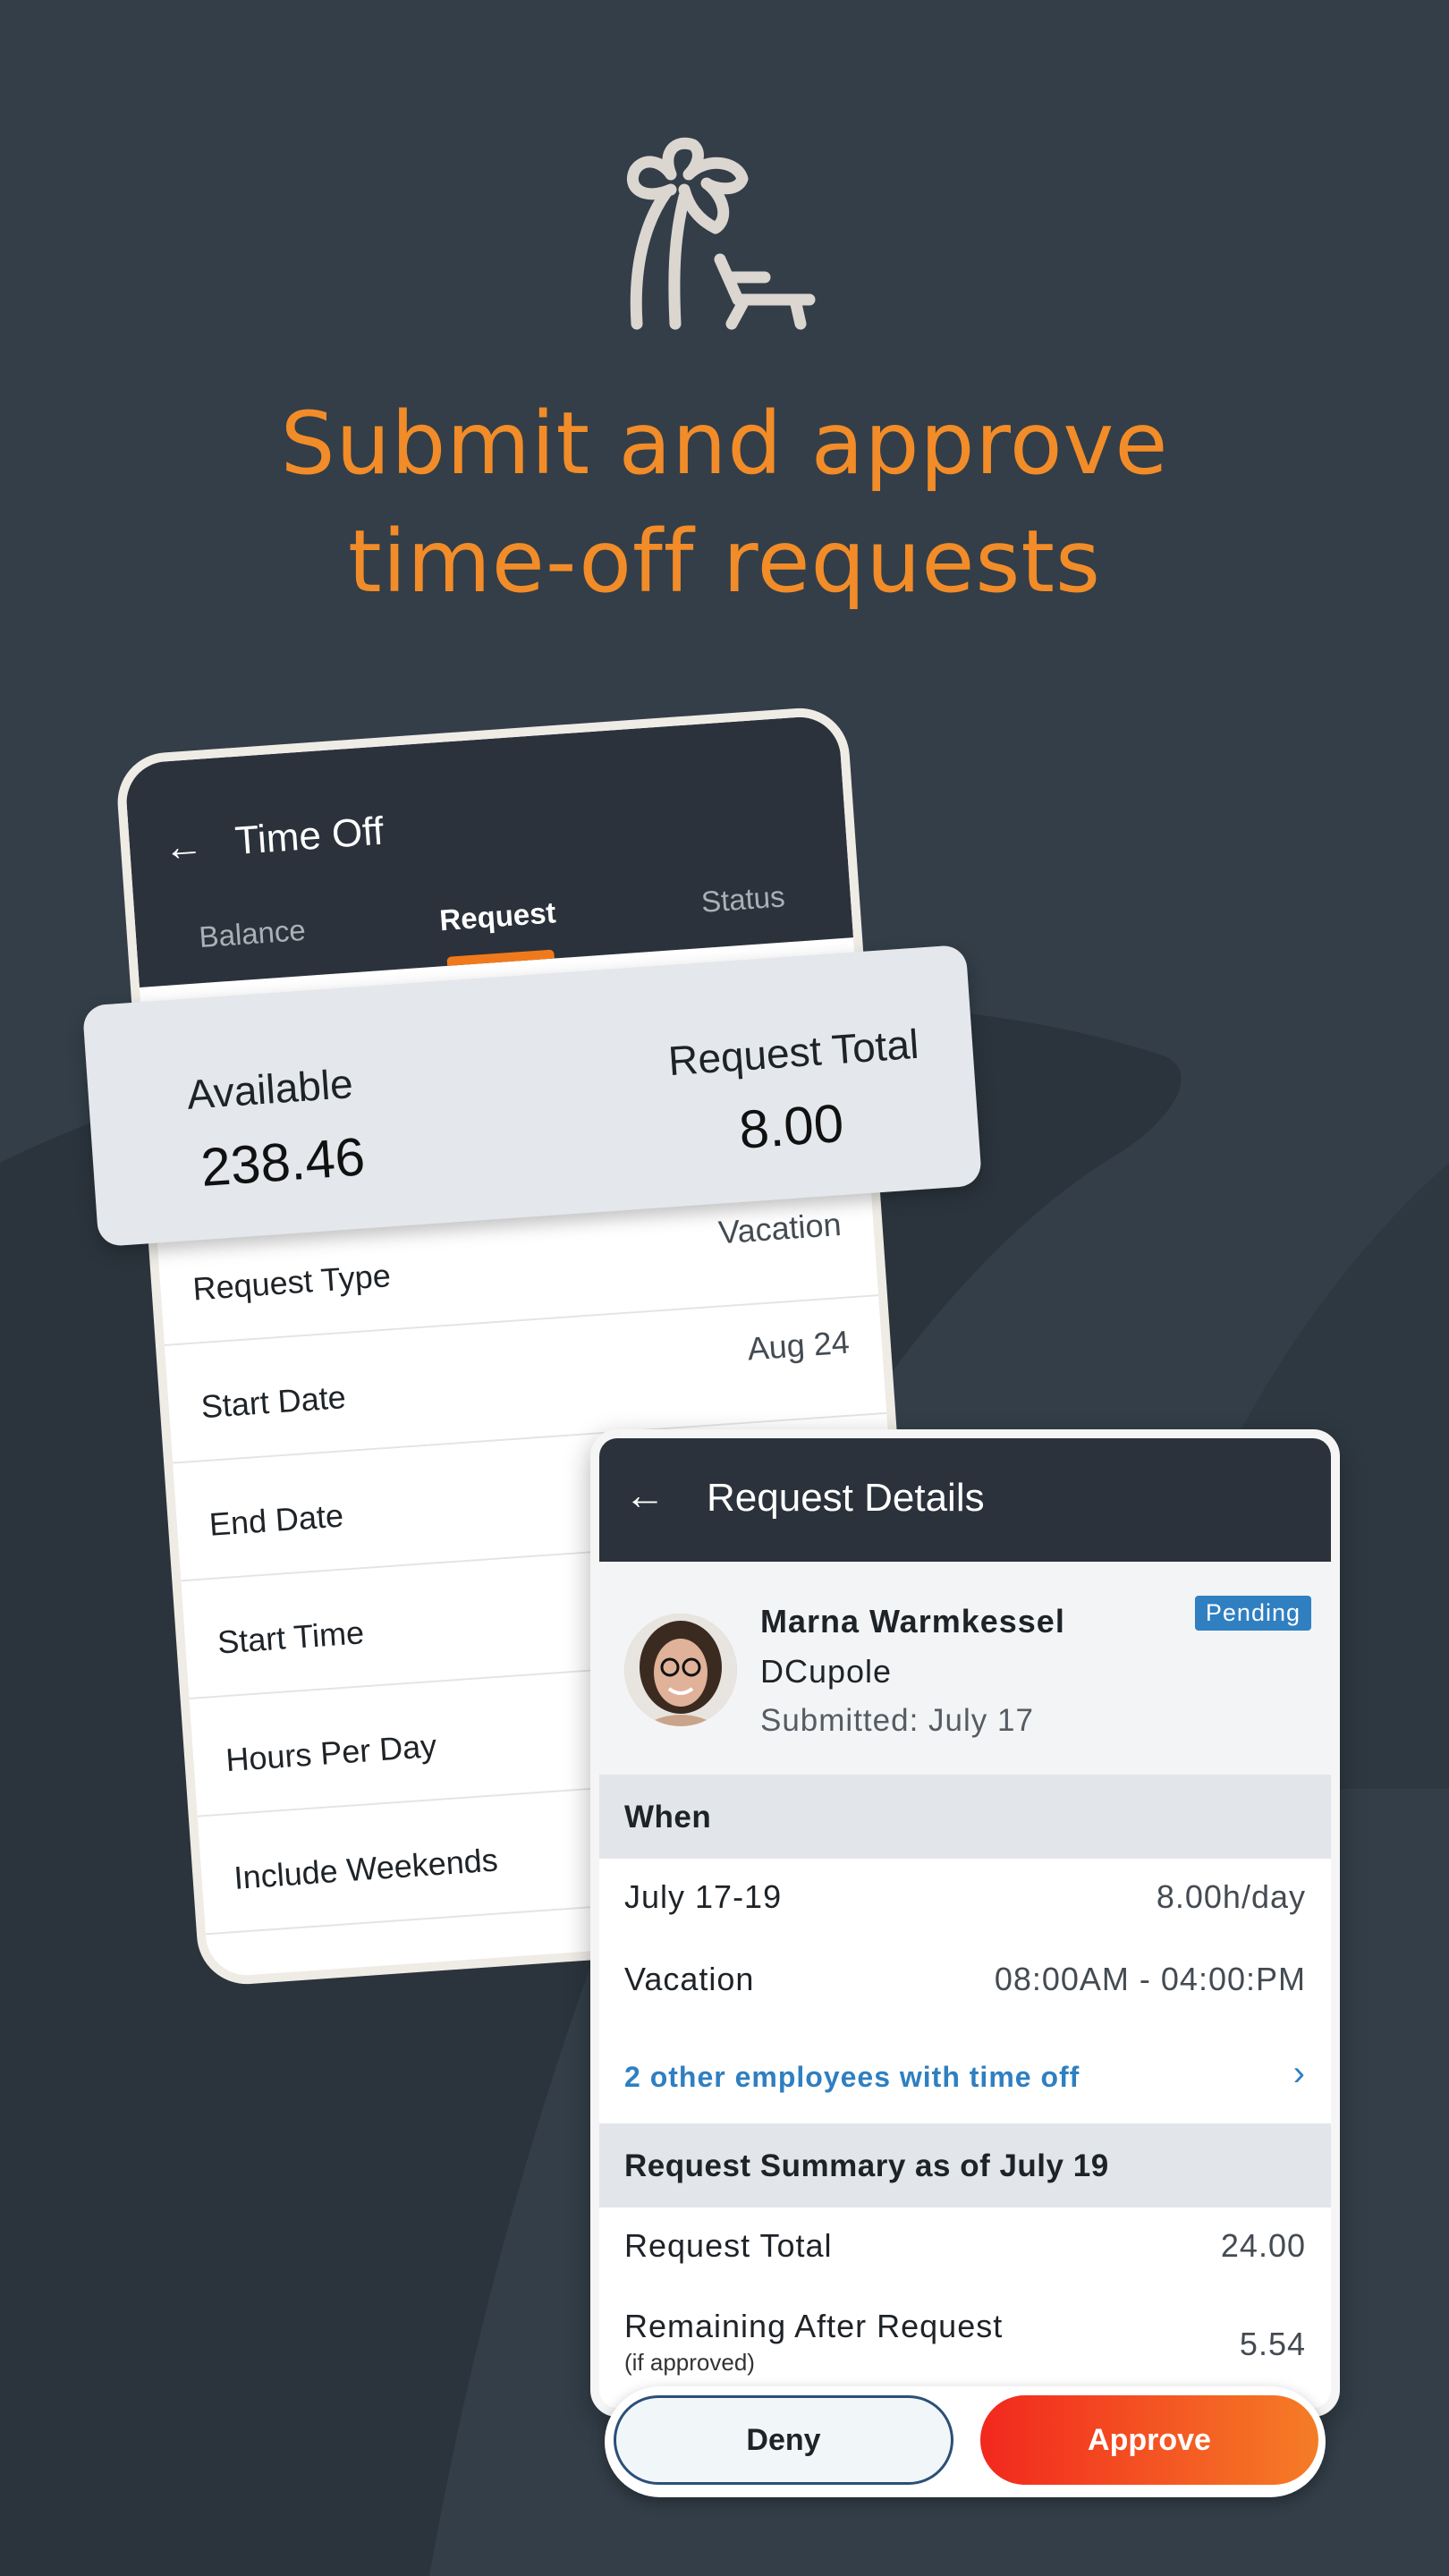 Image resolution: width=1449 pixels, height=2576 pixels. Describe the element at coordinates (965, 1897) in the screenshot. I see `dates-row: July 17-19 8.00h/day` at that location.